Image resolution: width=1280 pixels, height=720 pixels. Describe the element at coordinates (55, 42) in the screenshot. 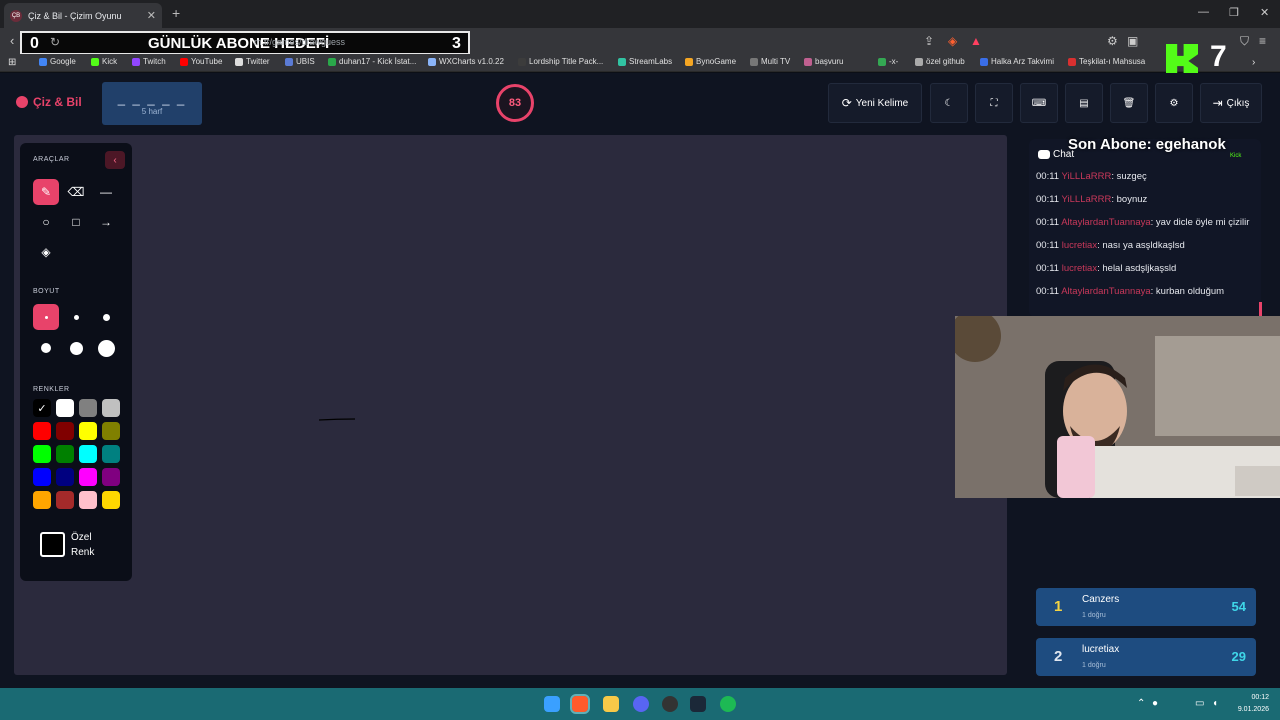

I see `reload-icon: ↻` at that location.